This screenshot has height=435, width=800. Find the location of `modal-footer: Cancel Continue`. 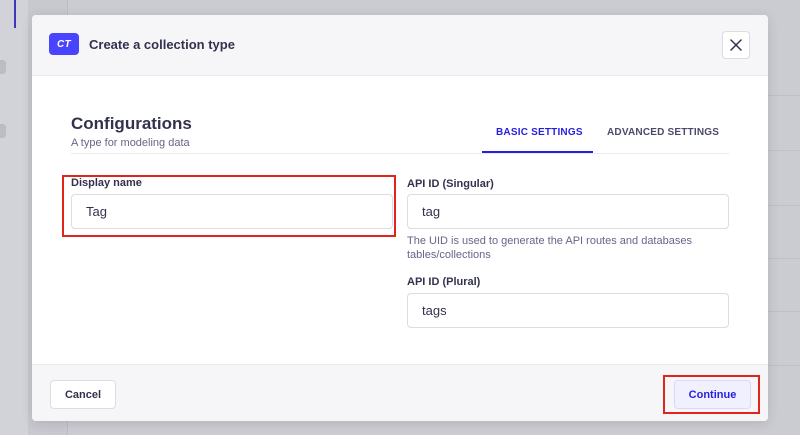

modal-footer: Cancel Continue is located at coordinates (400, 392).